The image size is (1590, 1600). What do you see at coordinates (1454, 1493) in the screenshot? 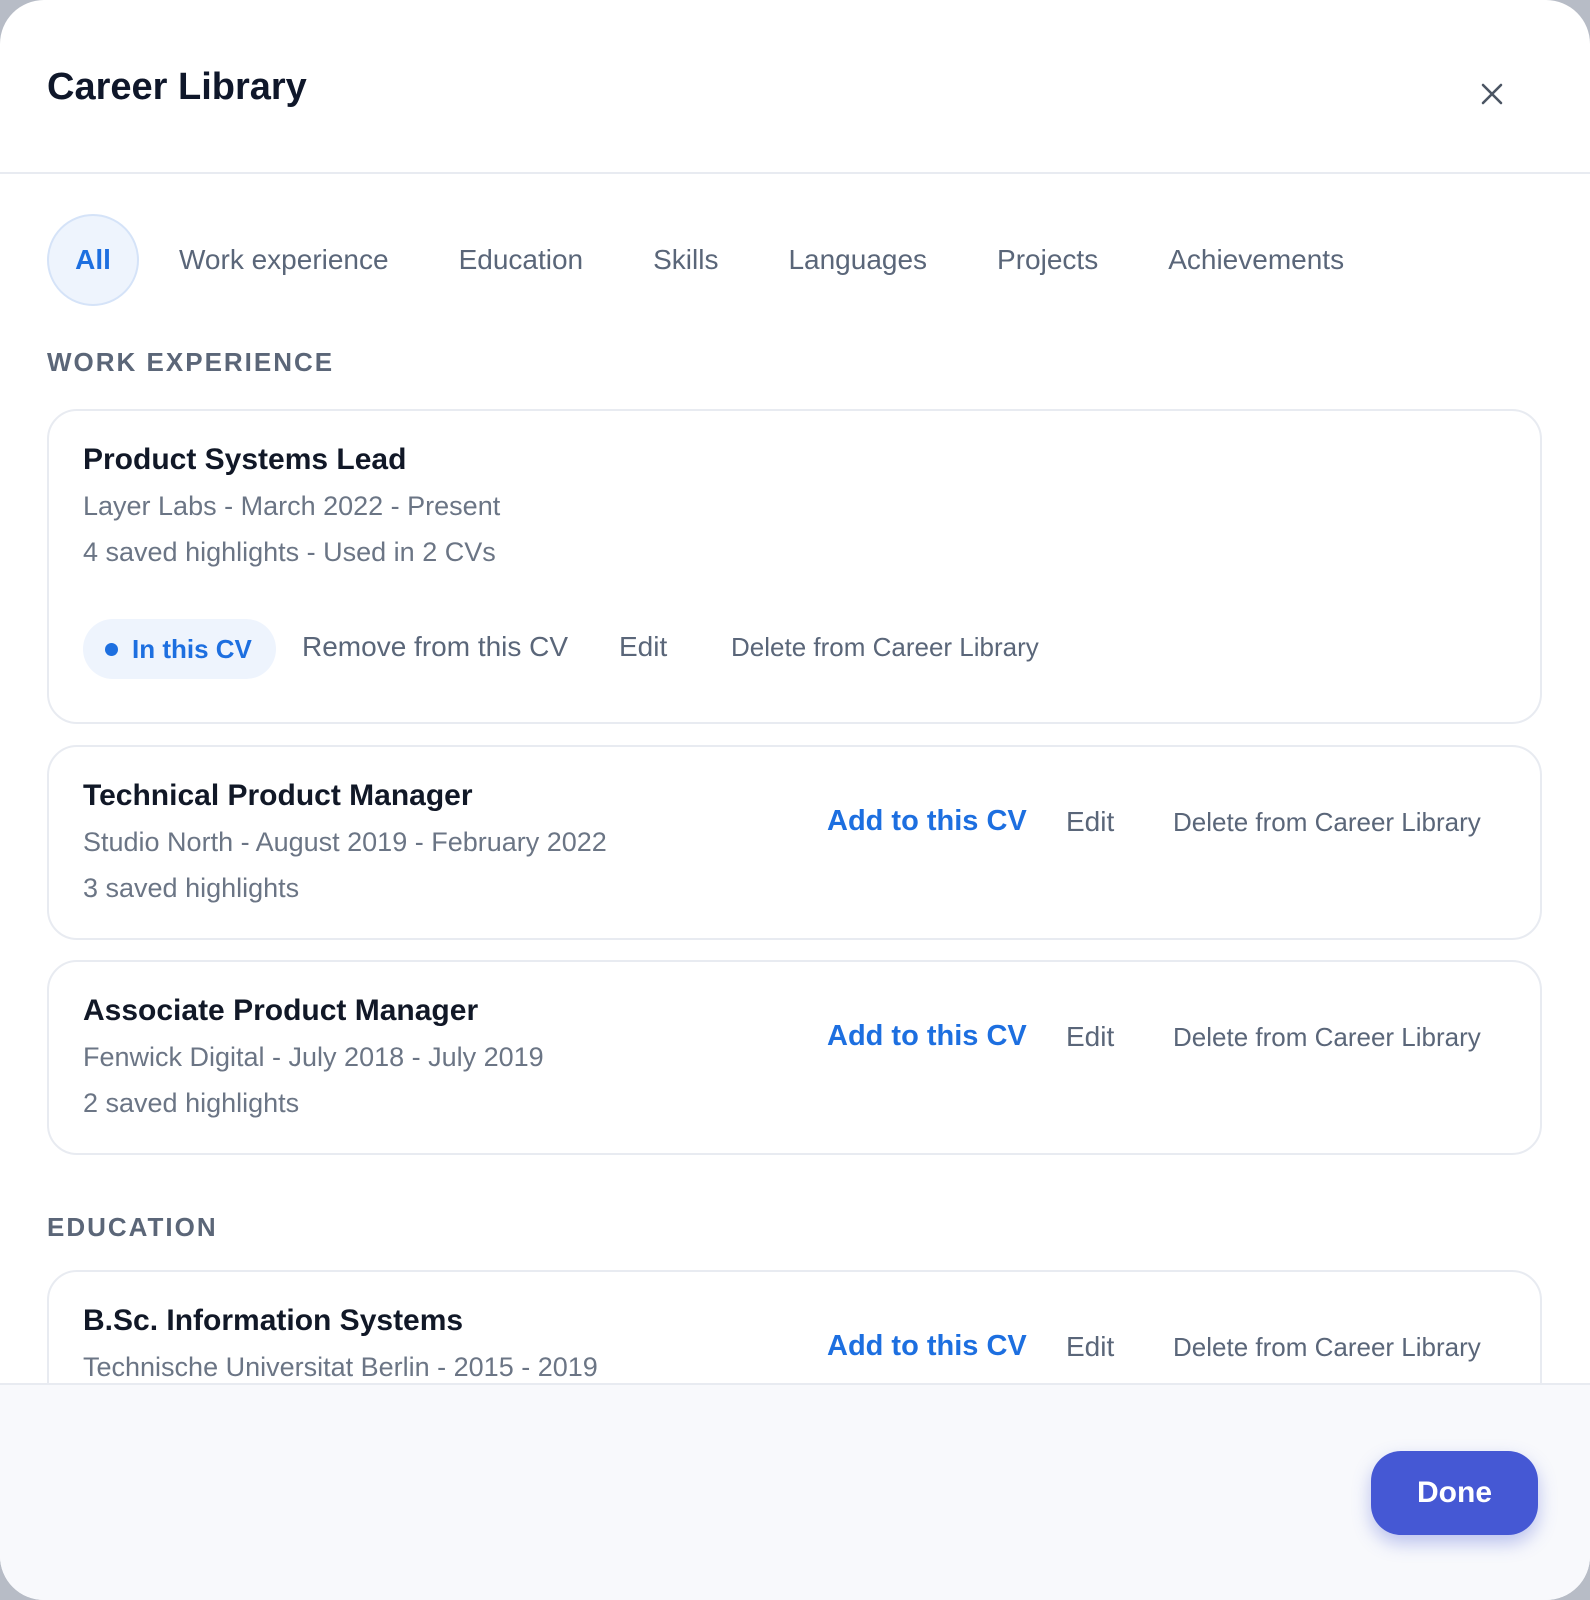
I see `done-button: Done` at bounding box center [1454, 1493].